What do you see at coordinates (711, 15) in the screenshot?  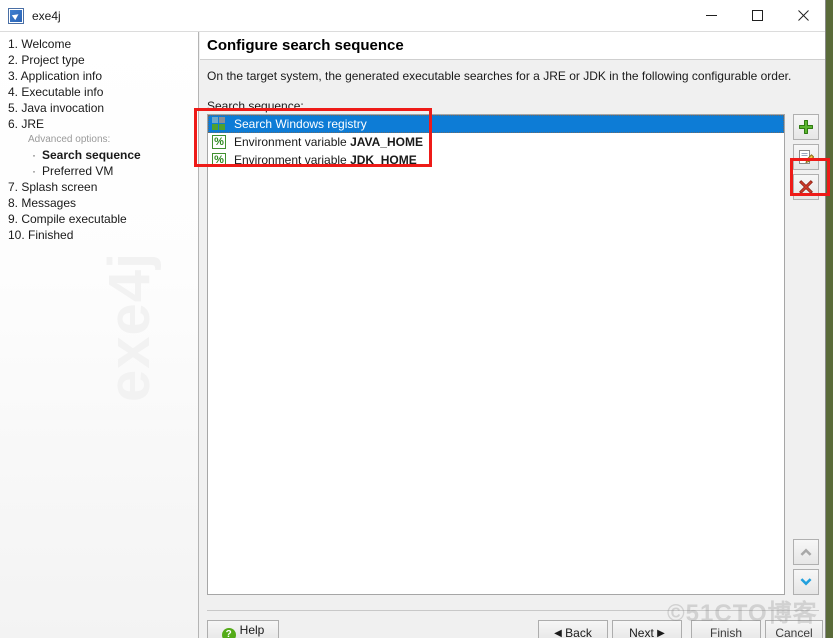 I see `minimize-icon` at bounding box center [711, 15].